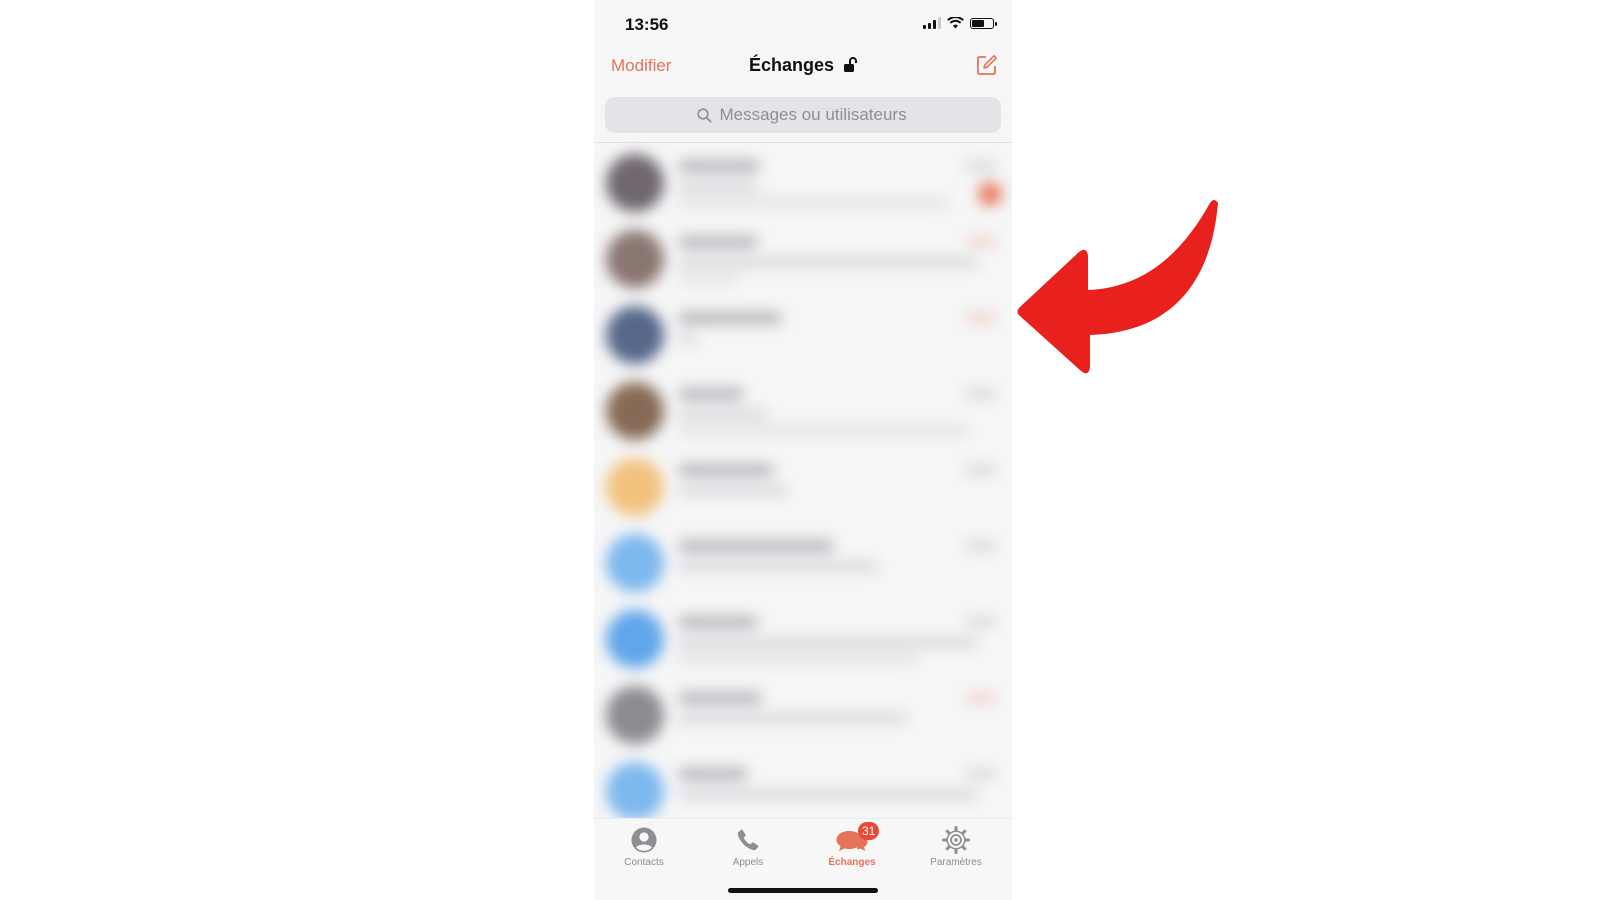 This screenshot has width=1600, height=900. I want to click on battery-icon, so click(983, 23).